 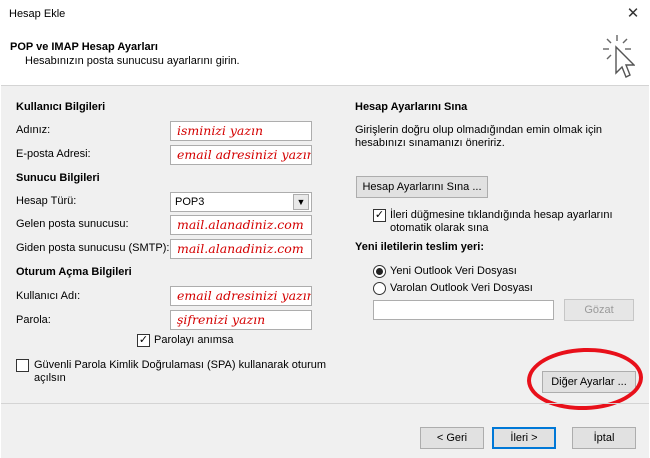 What do you see at coordinates (633, 14) in the screenshot?
I see `close-icon: ✕` at bounding box center [633, 14].